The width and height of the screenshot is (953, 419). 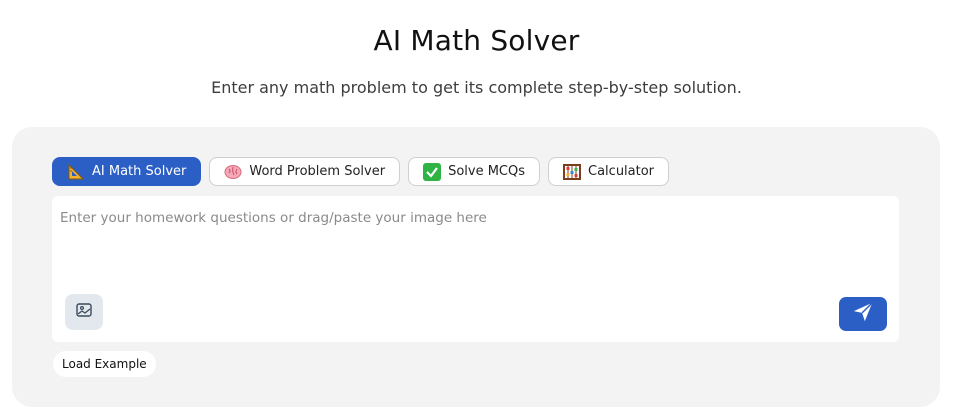 I want to click on page-title: AI Math Solver, so click(x=476, y=40).